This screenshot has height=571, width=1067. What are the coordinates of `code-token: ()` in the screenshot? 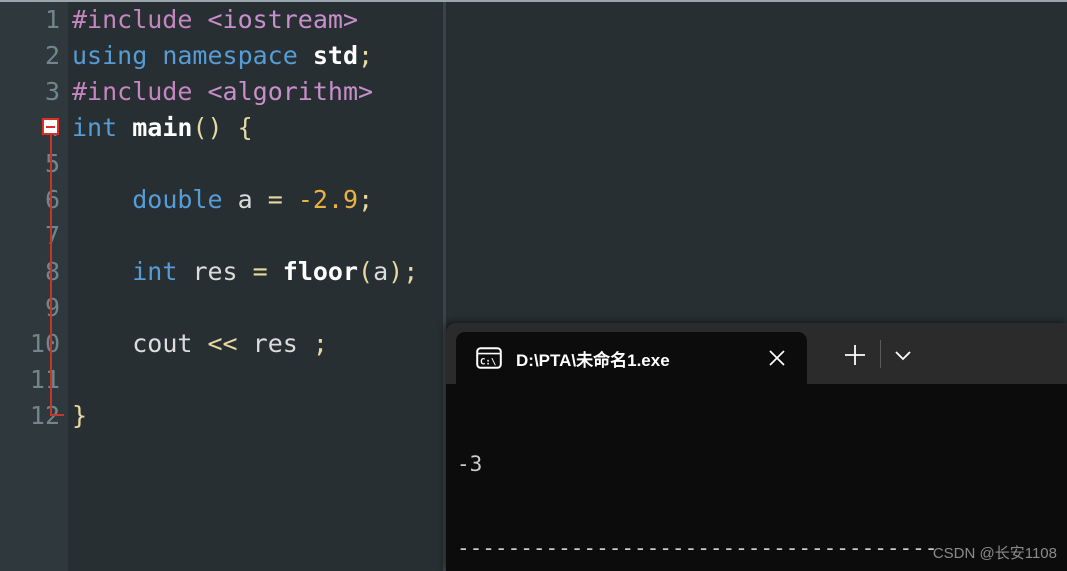 It's located at (207, 127).